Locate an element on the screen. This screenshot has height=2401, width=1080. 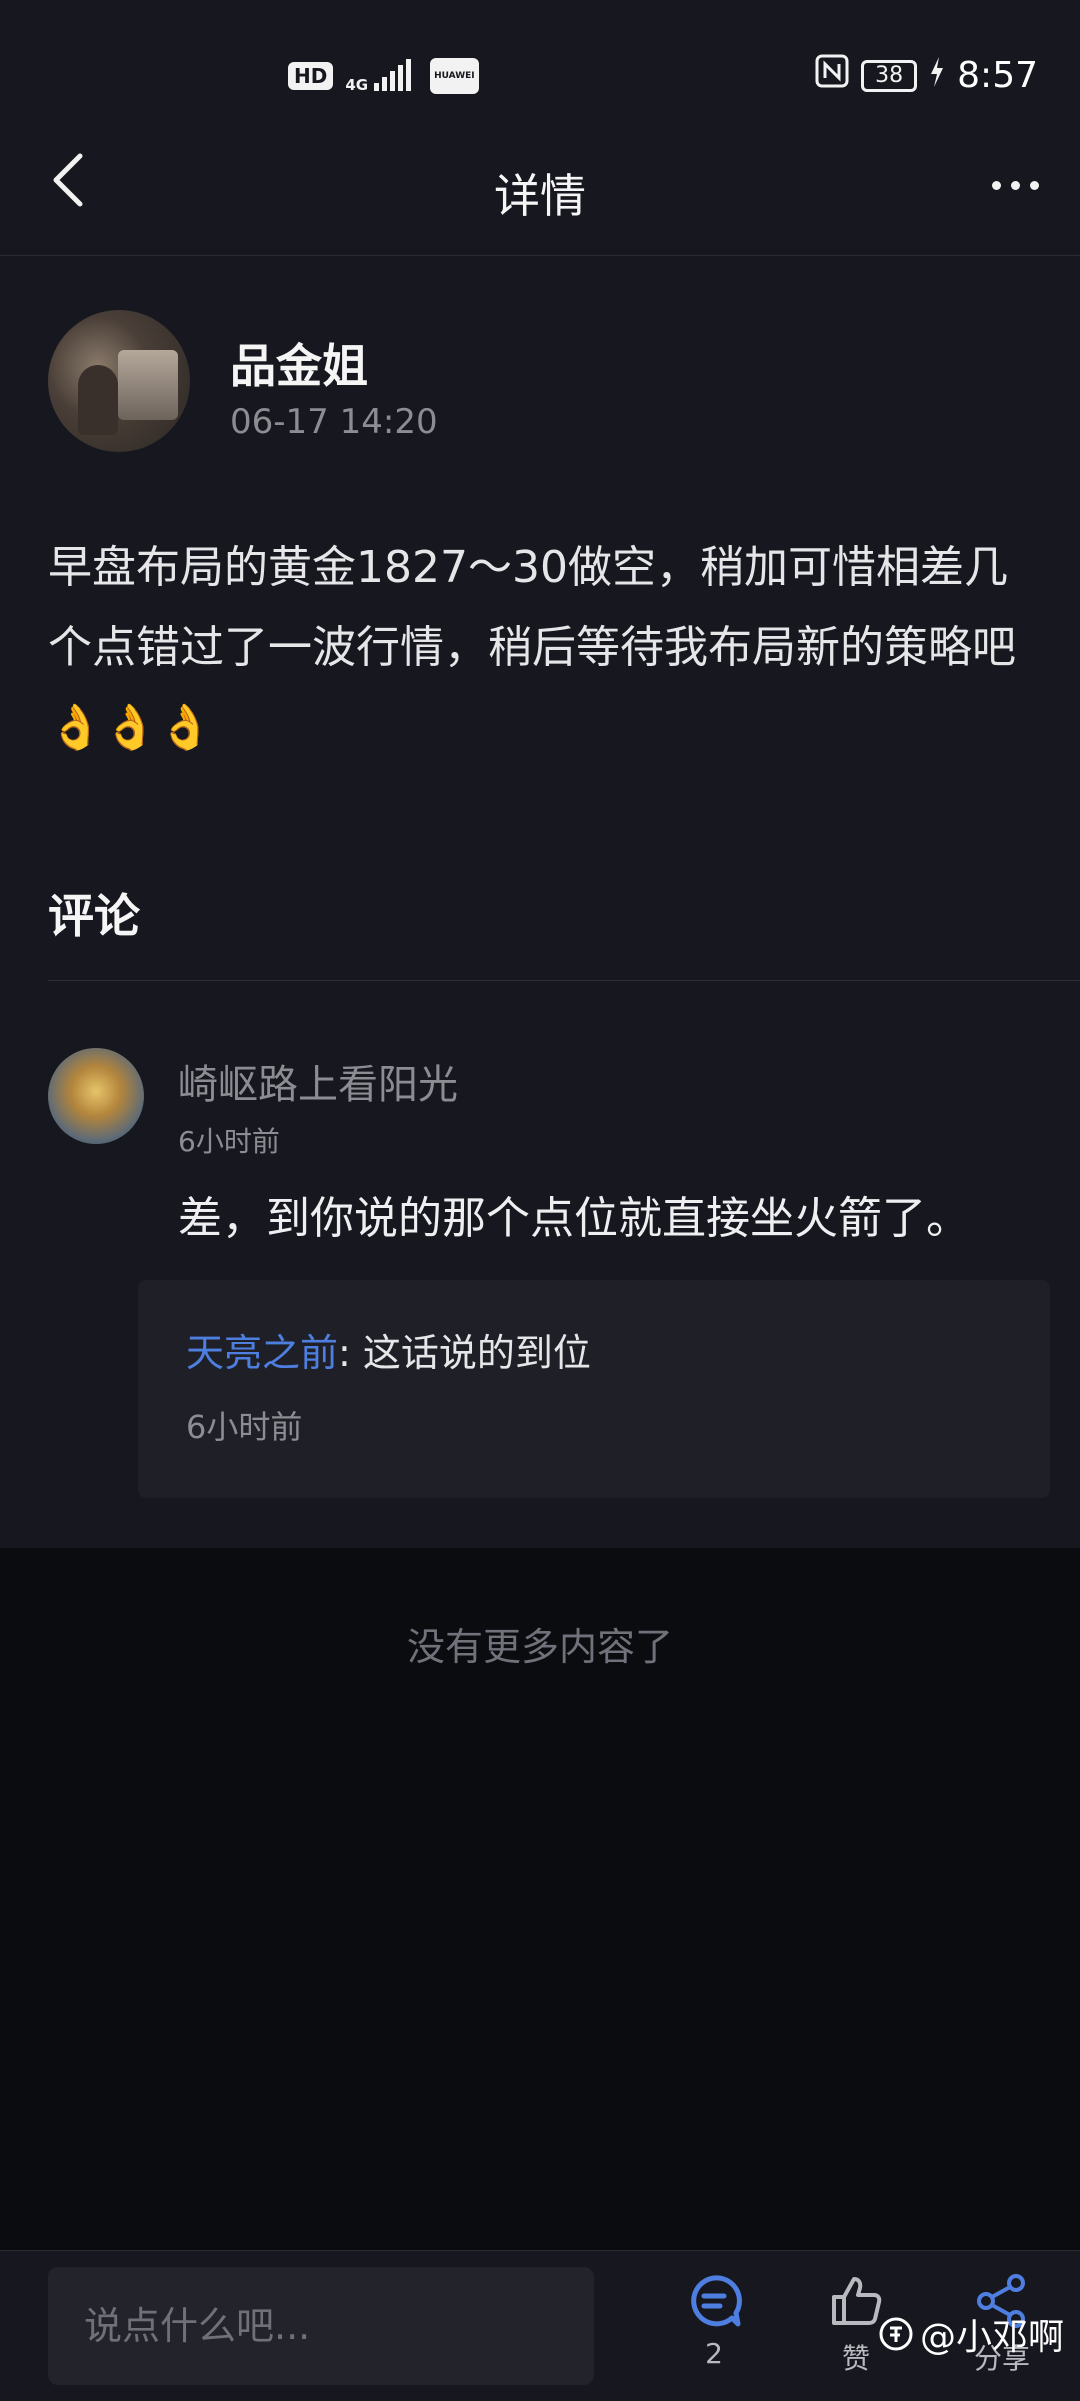
no-more-content-label: 没有更多内容了 is located at coordinates (539, 1647).